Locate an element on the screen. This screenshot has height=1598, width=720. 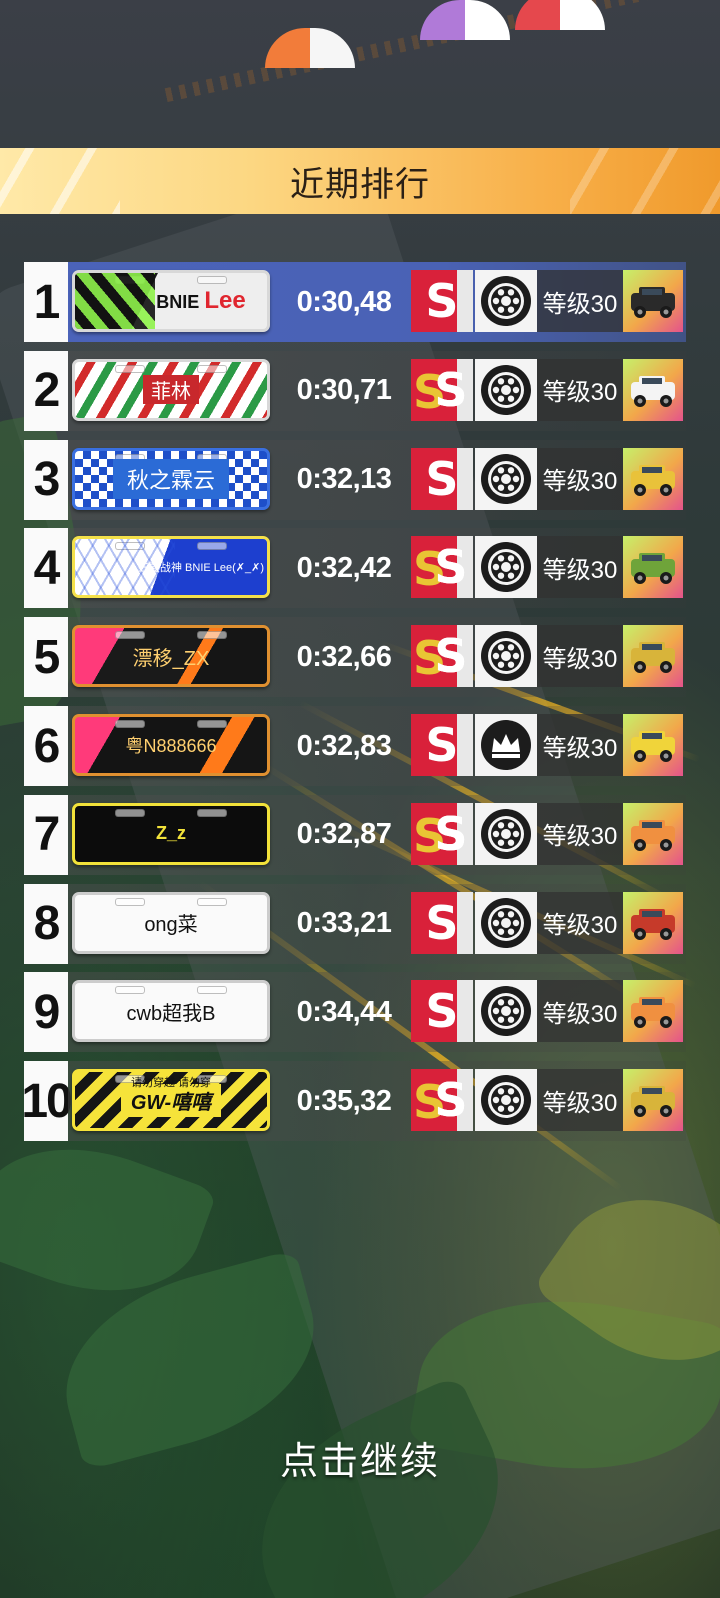
crown-icon is located at coordinates (506, 745).